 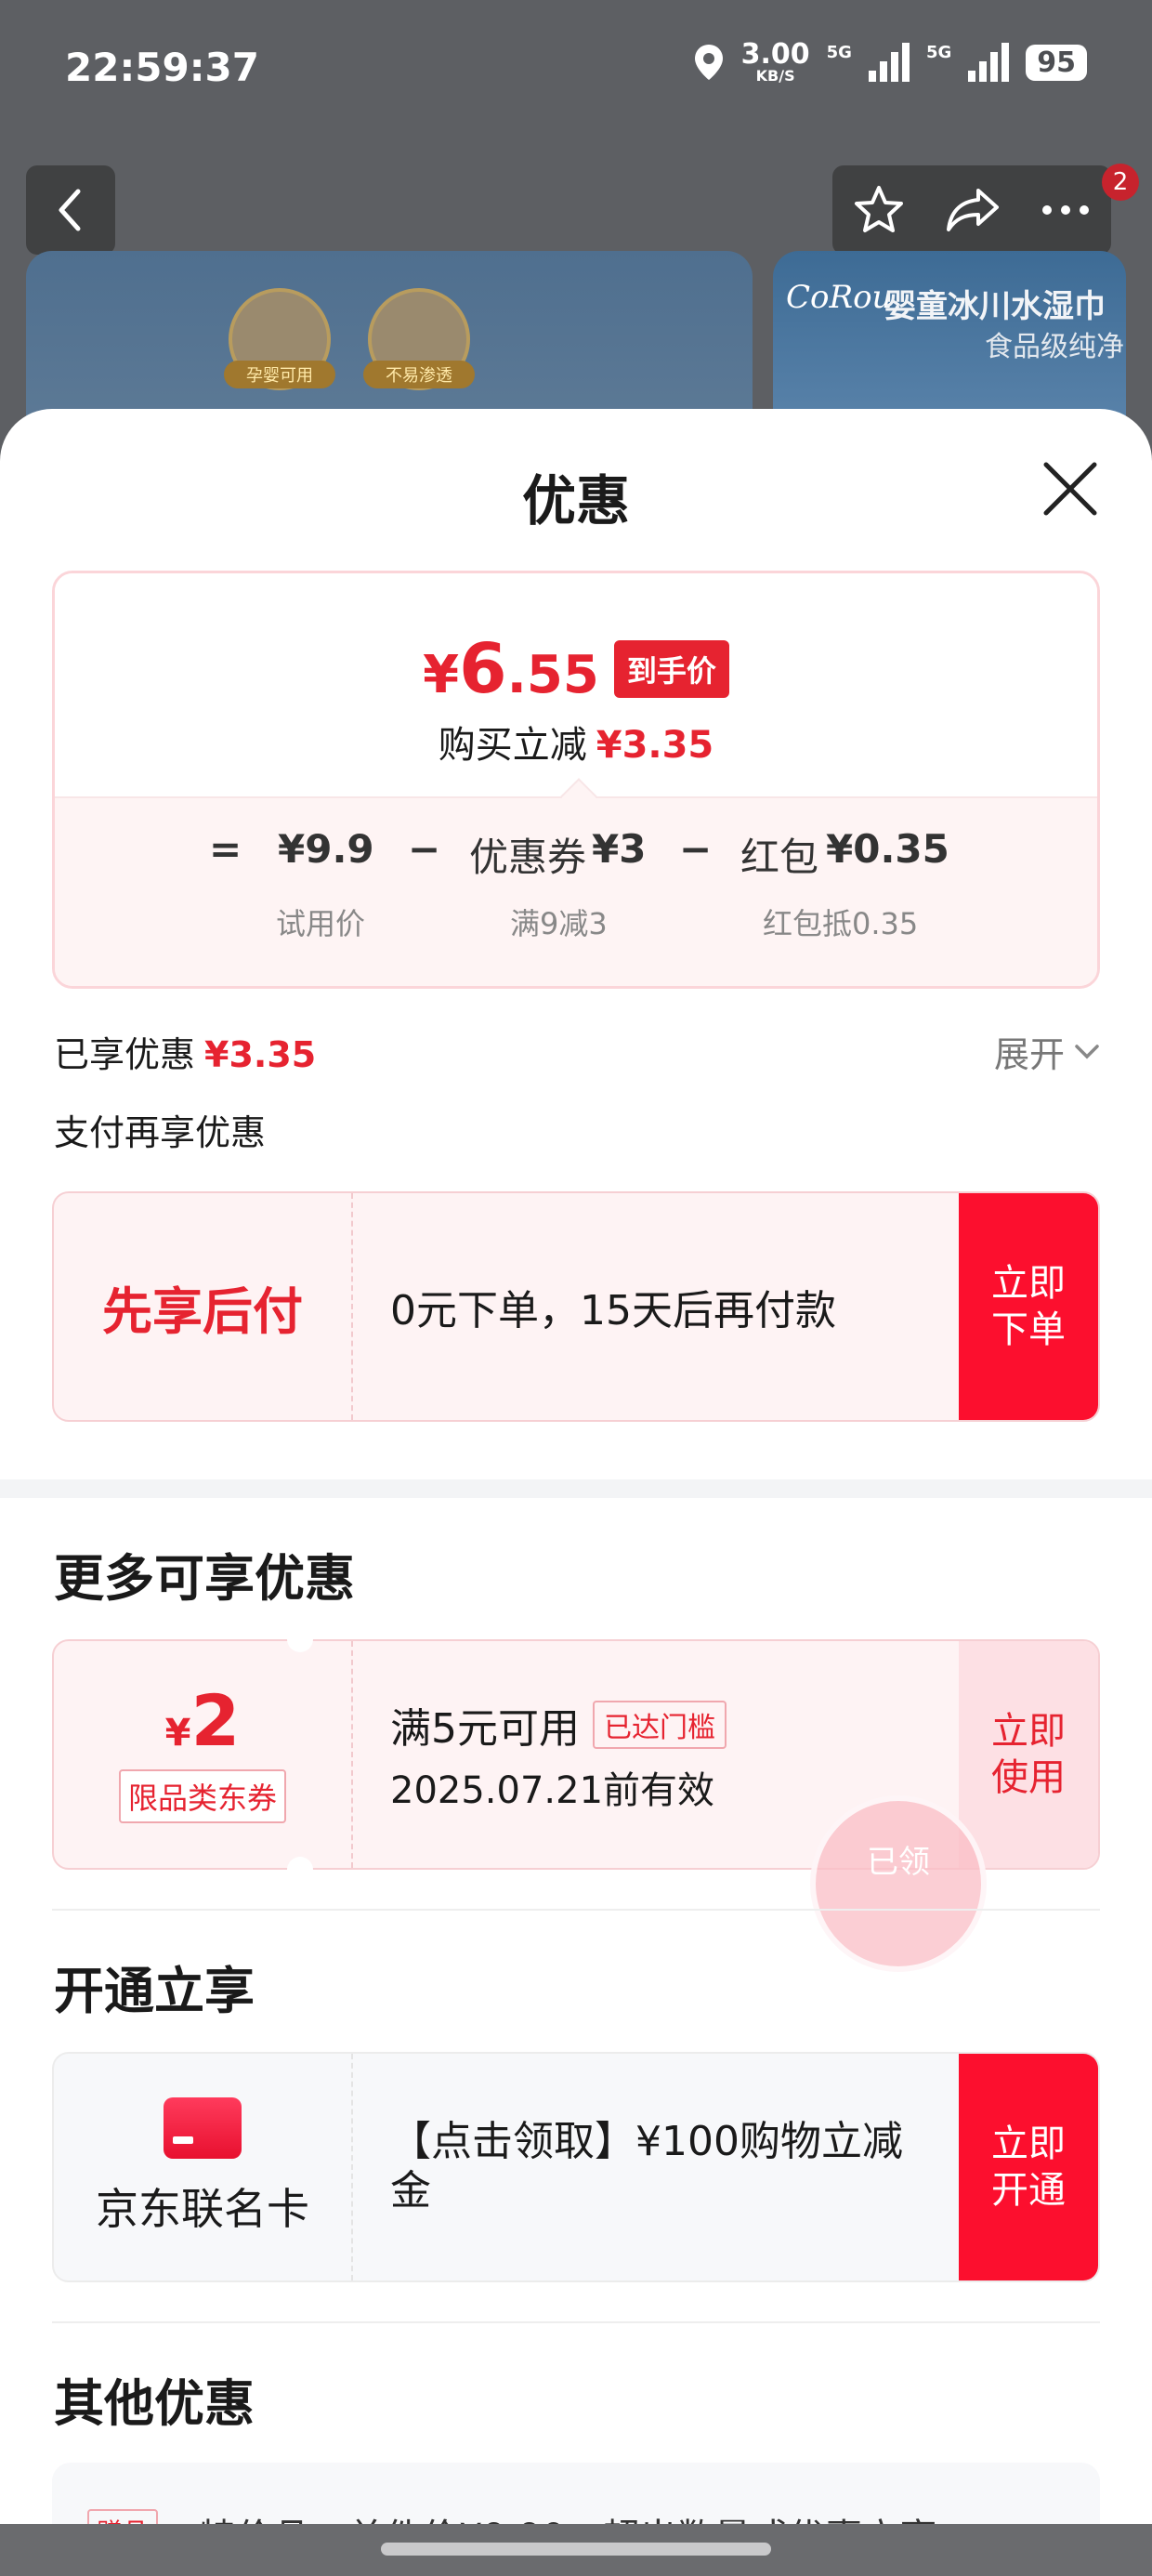 What do you see at coordinates (203, 2128) in the screenshot?
I see `credit-card-icon` at bounding box center [203, 2128].